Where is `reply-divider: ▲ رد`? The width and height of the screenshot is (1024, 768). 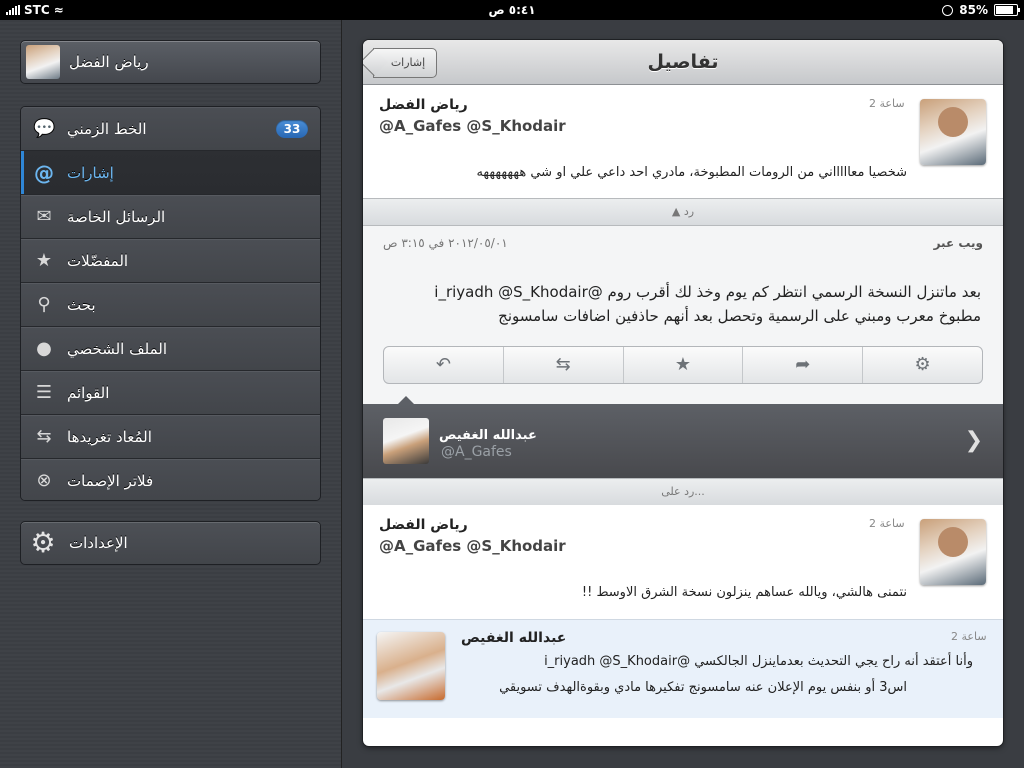
reply-divider: ▲ رد is located at coordinates (683, 212).